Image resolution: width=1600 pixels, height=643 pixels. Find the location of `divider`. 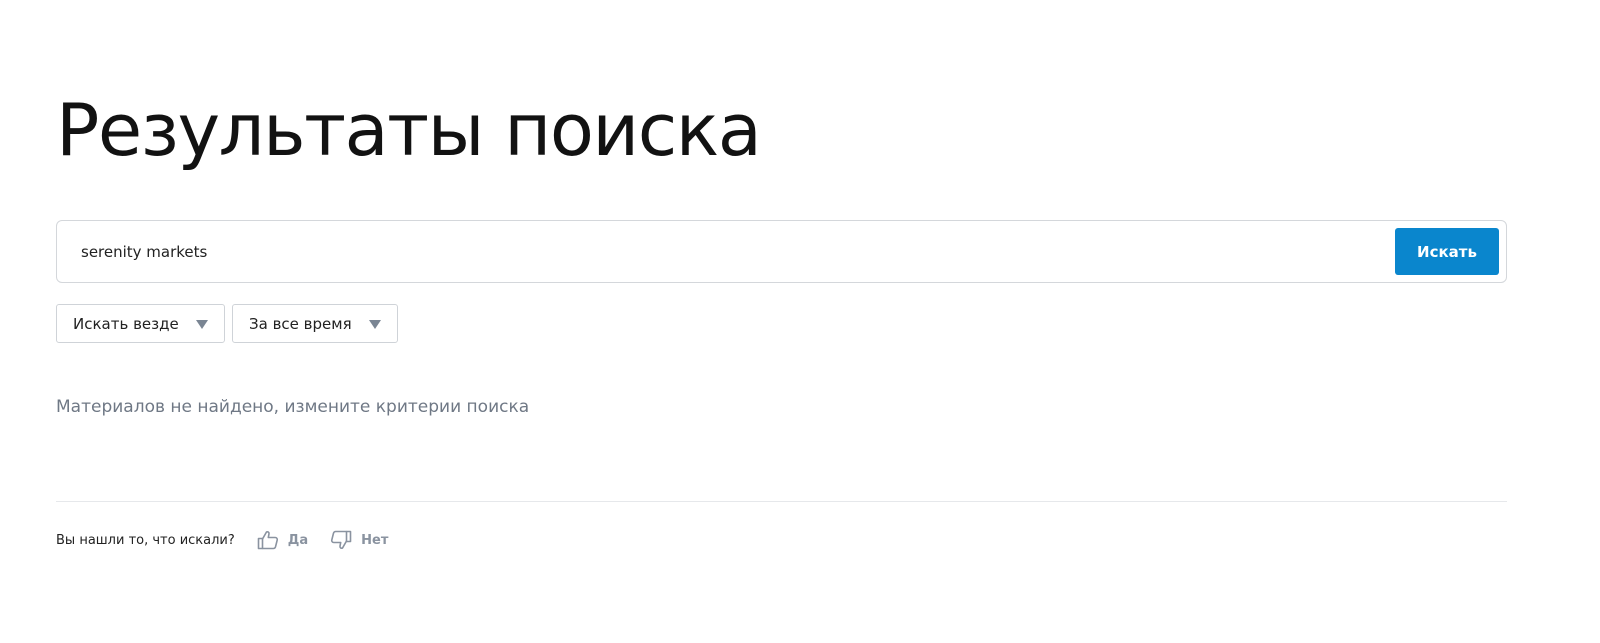

divider is located at coordinates (781, 501).